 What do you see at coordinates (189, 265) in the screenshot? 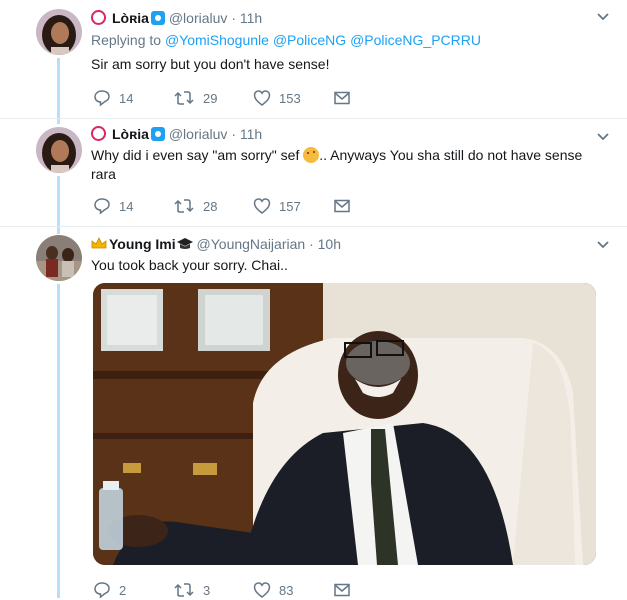
I see `tweet-text: You took back your sorry. Chai..` at bounding box center [189, 265].